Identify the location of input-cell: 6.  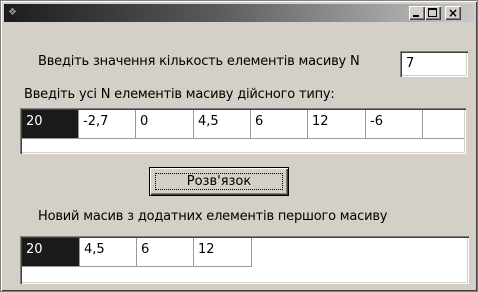
(279, 124).